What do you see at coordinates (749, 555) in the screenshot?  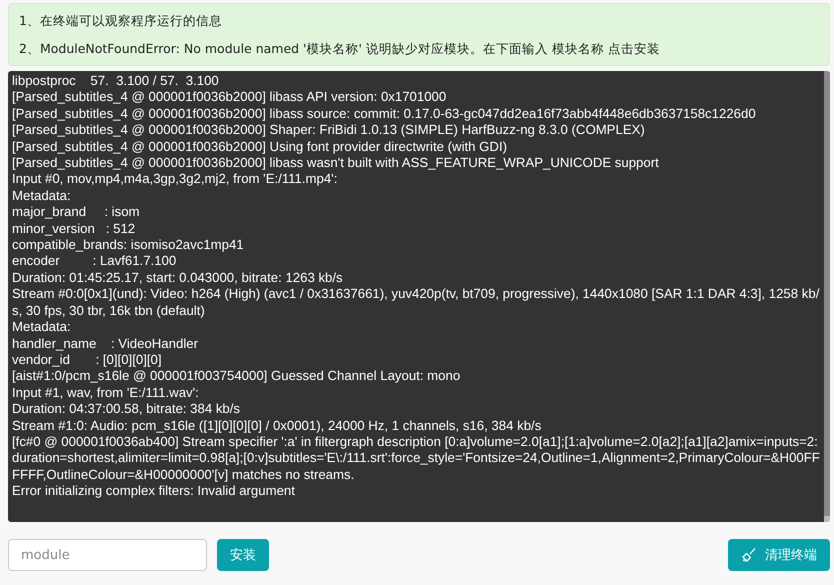 I see `broom-icon` at bounding box center [749, 555].